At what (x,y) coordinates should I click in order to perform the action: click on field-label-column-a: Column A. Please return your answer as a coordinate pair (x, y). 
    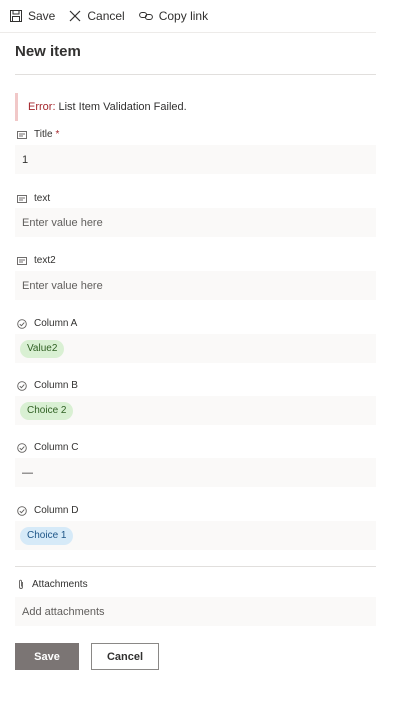
    Looking at the image, I should click on (47, 323).